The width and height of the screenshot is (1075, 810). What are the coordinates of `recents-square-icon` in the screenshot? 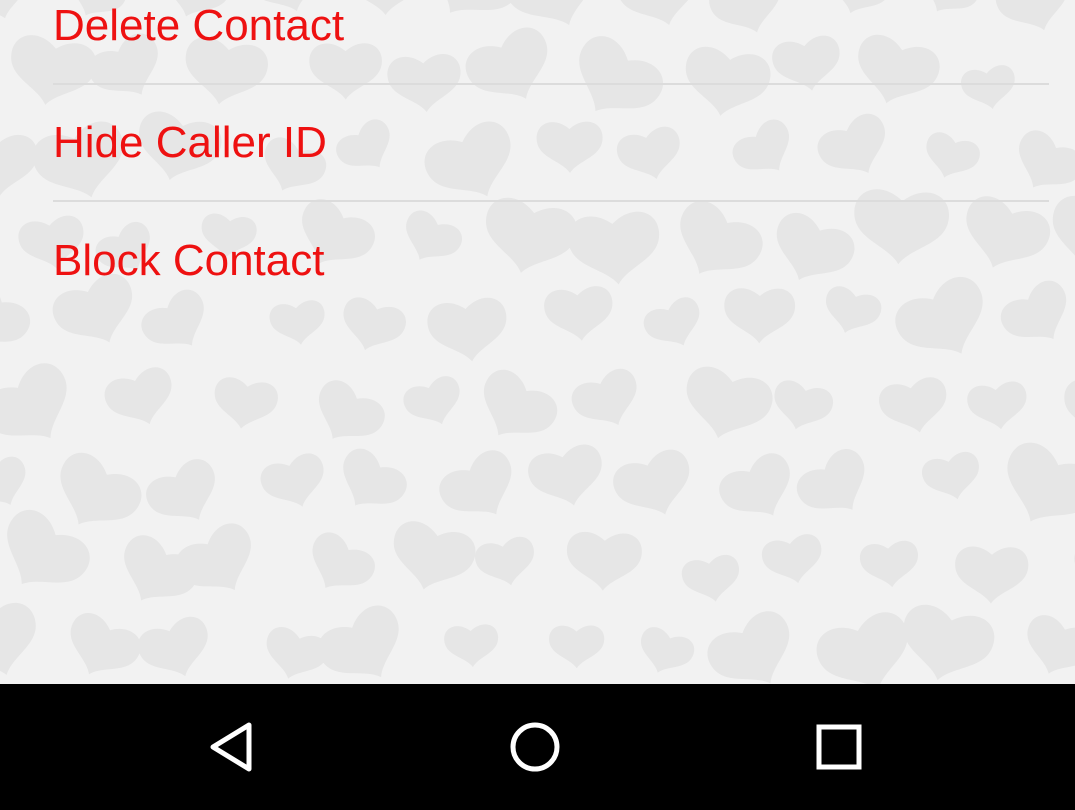 It's located at (839, 747).